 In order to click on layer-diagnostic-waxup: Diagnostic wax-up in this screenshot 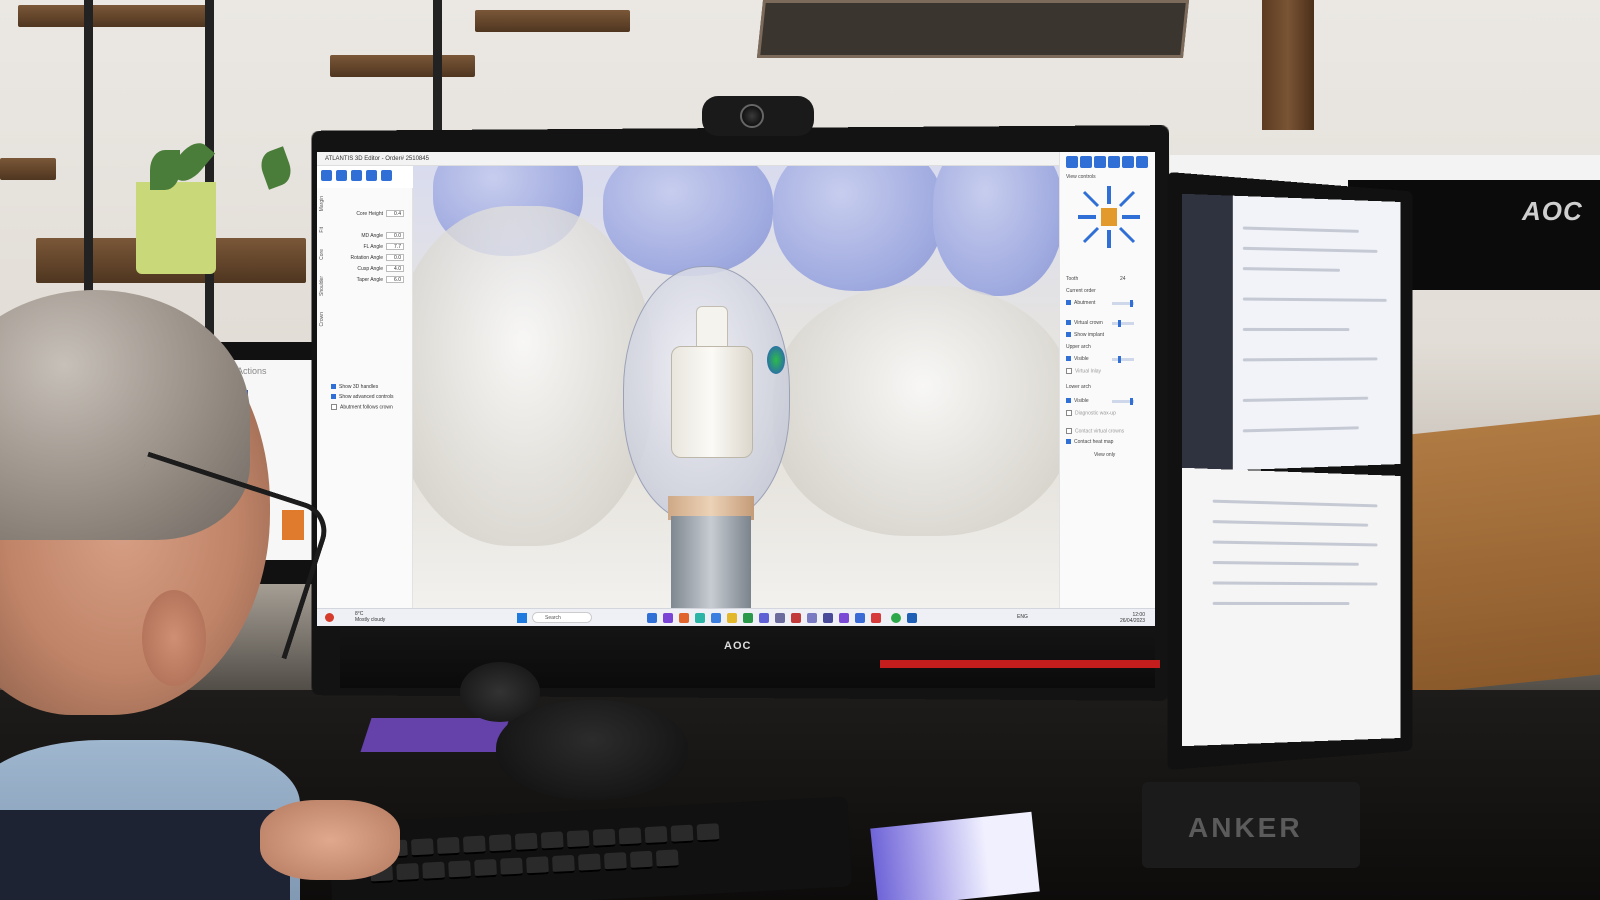, I will do `click(1091, 413)`.